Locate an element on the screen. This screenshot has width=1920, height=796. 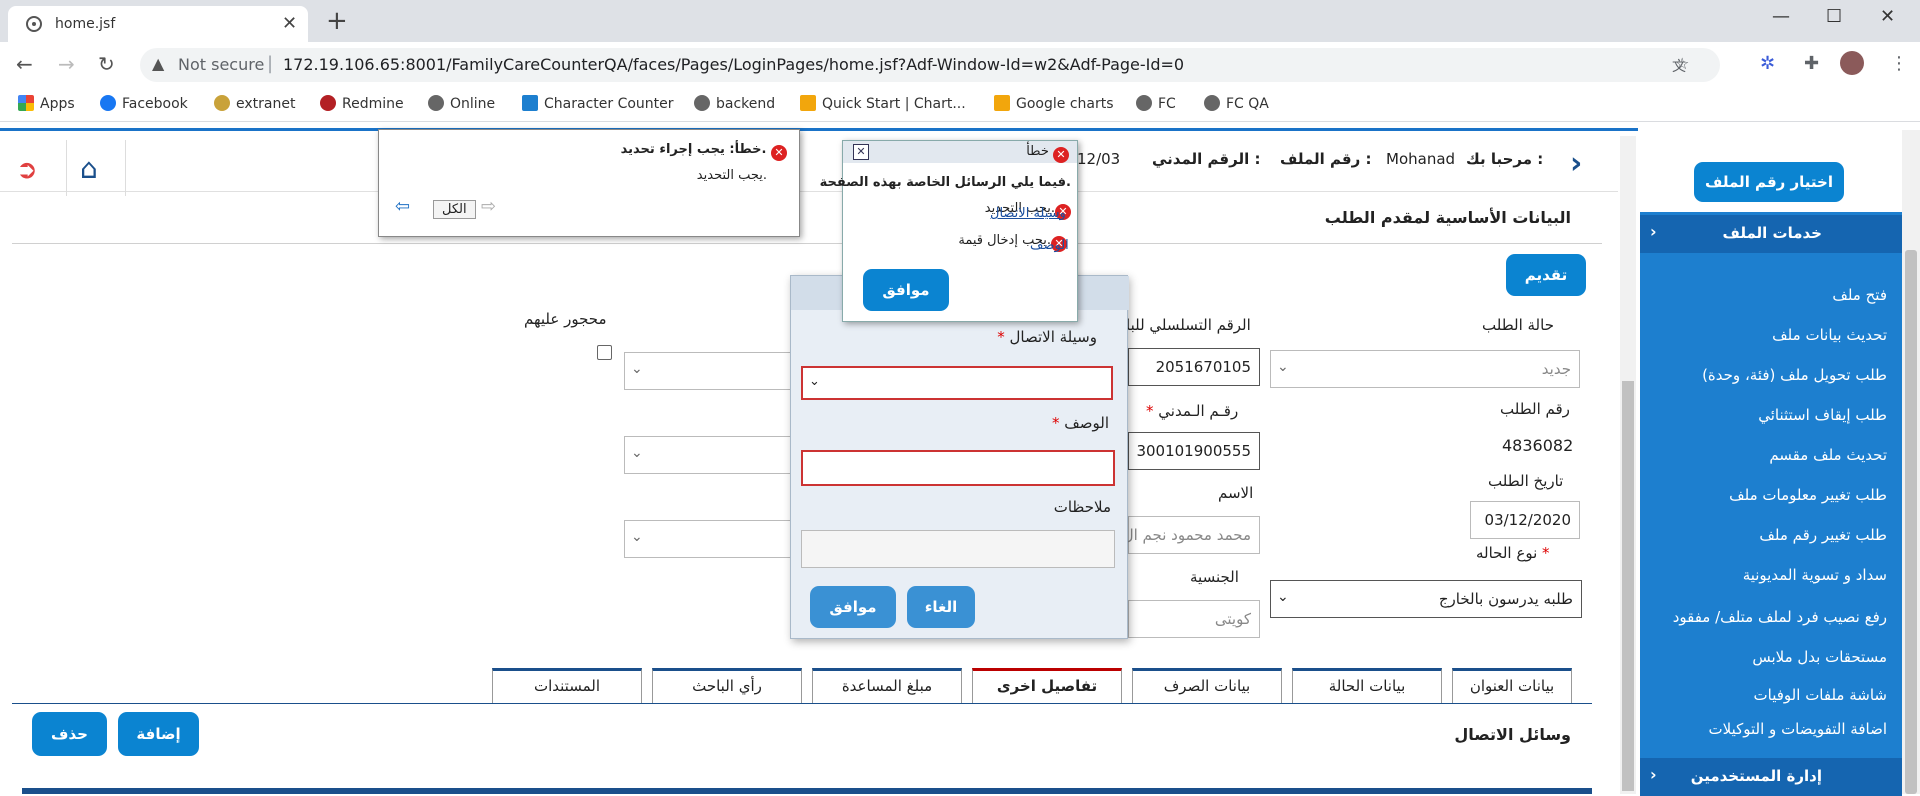
desc-input is located at coordinates (958, 468).